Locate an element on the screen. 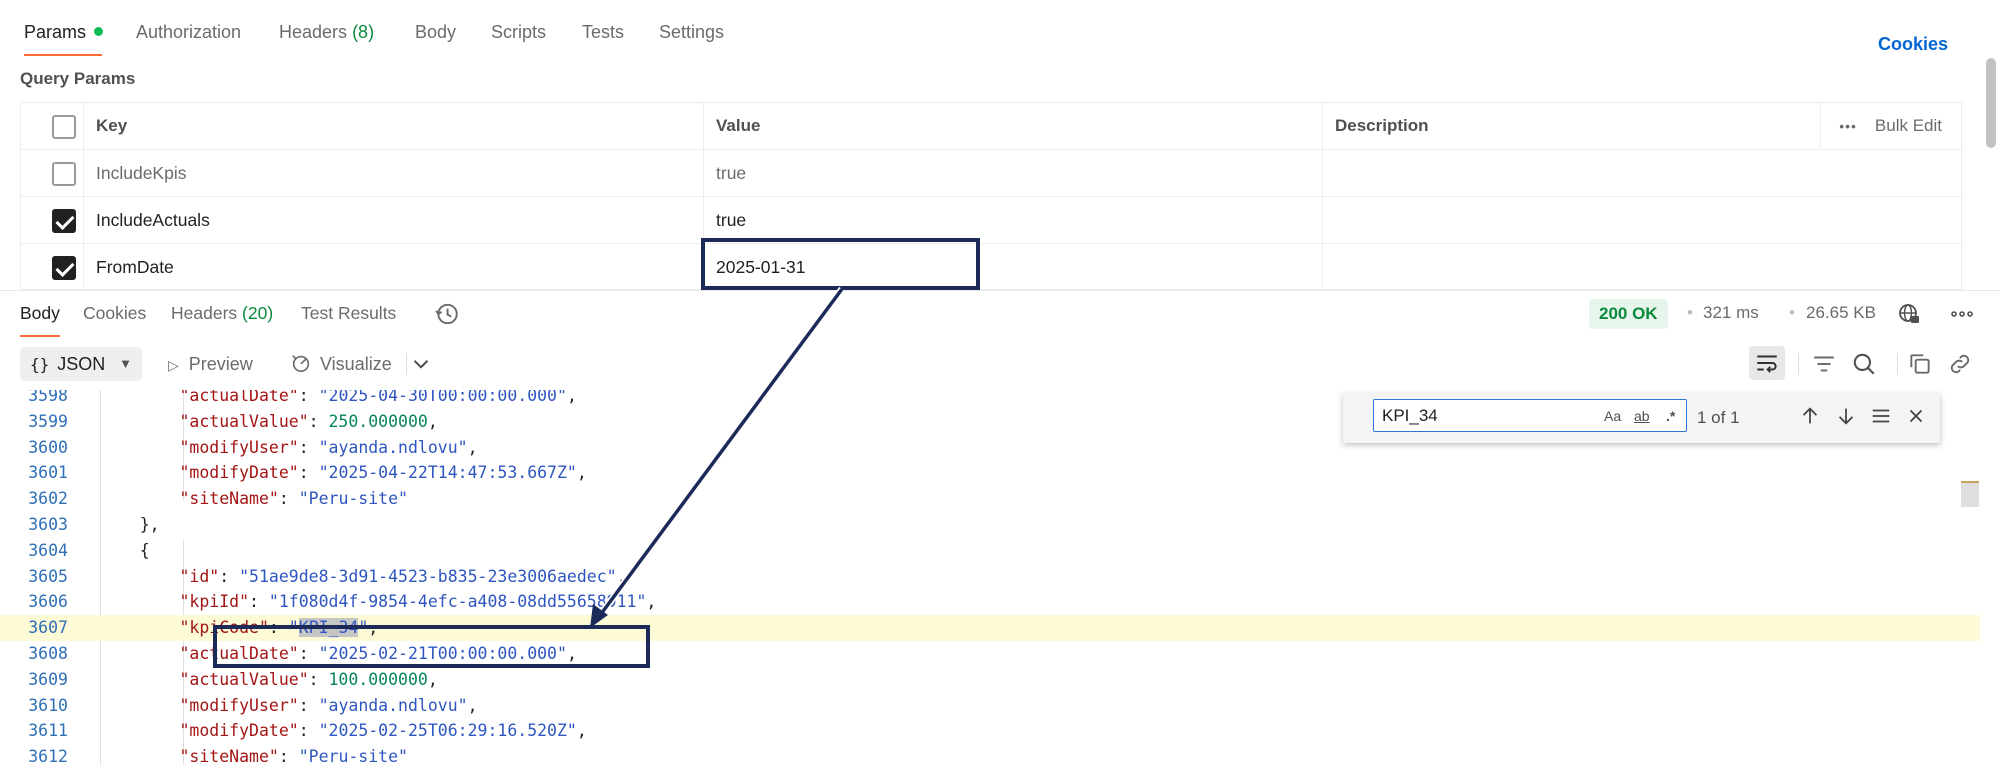  tab-params: Params is located at coordinates (64, 32).